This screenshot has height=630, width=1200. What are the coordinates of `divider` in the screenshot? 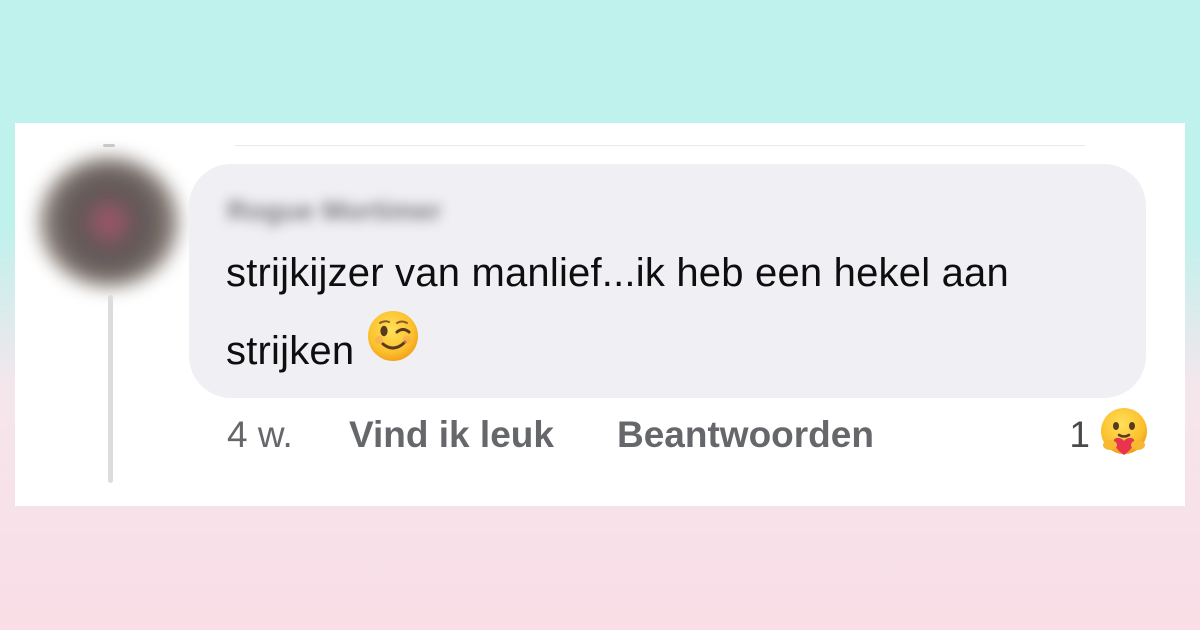 It's located at (660, 145).